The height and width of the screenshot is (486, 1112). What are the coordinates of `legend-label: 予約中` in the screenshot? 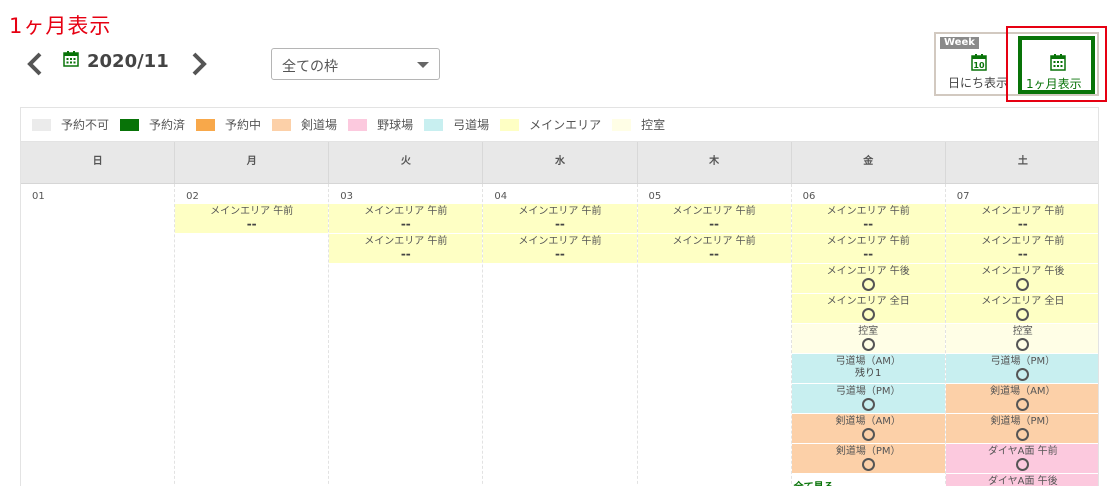 It's located at (243, 125).